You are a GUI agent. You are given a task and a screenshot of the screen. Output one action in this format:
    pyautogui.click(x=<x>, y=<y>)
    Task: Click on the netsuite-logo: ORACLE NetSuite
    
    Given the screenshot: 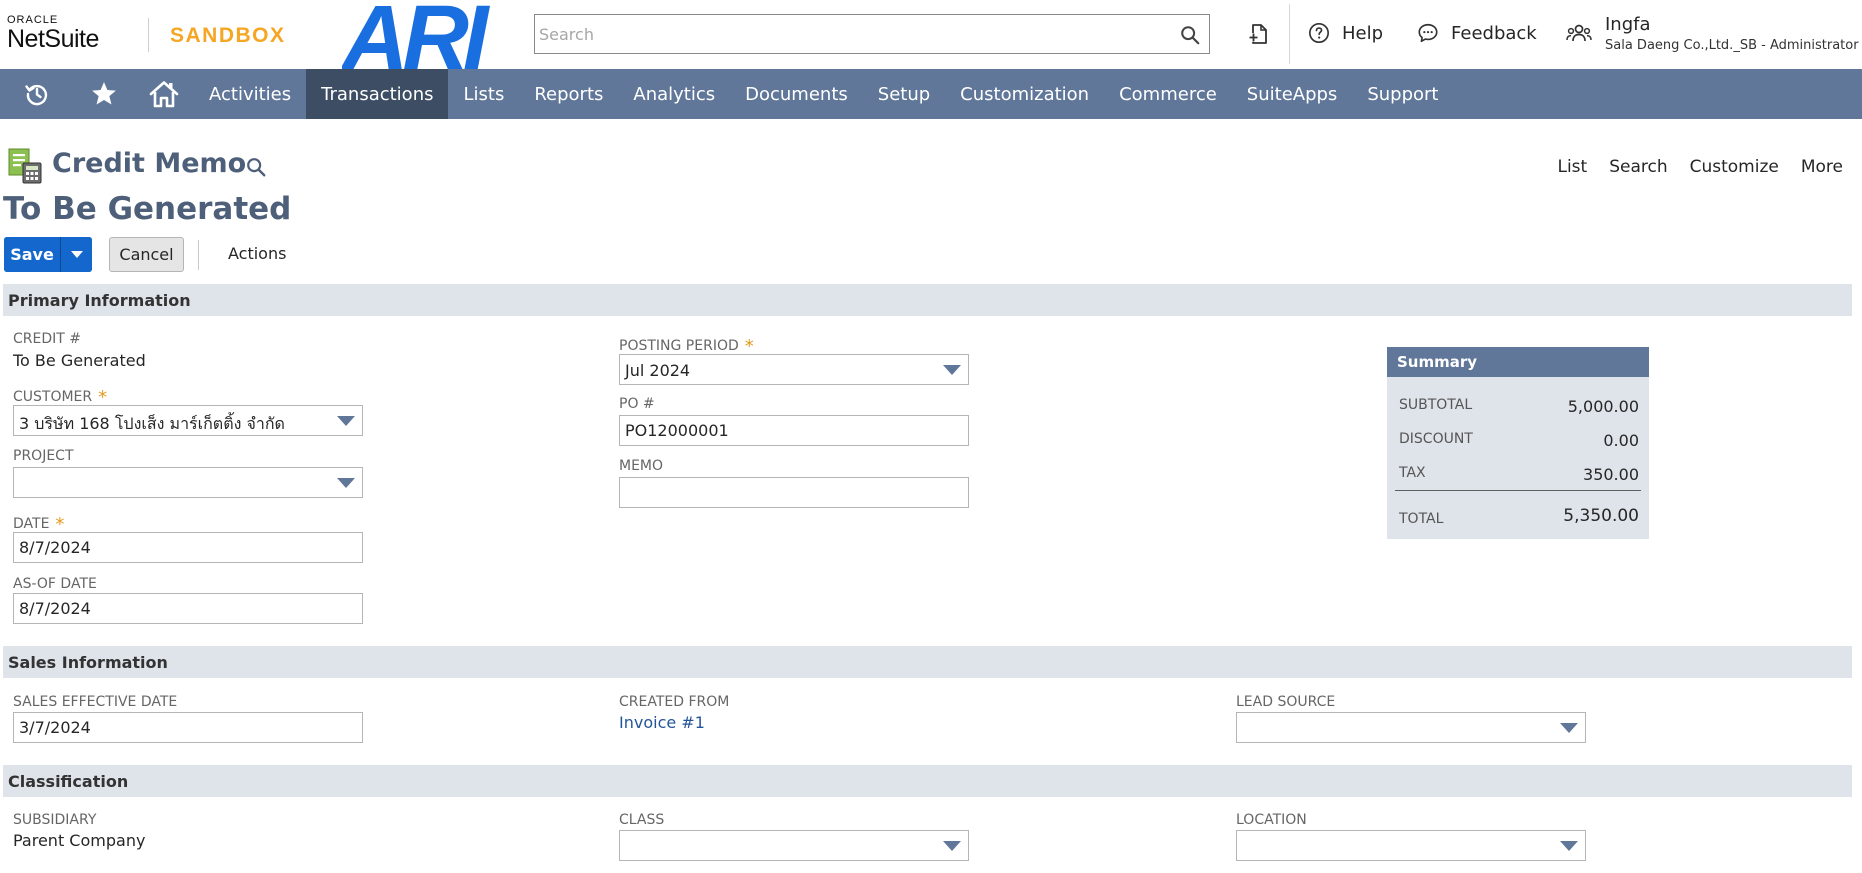 What is the action you would take?
    pyautogui.click(x=53, y=33)
    